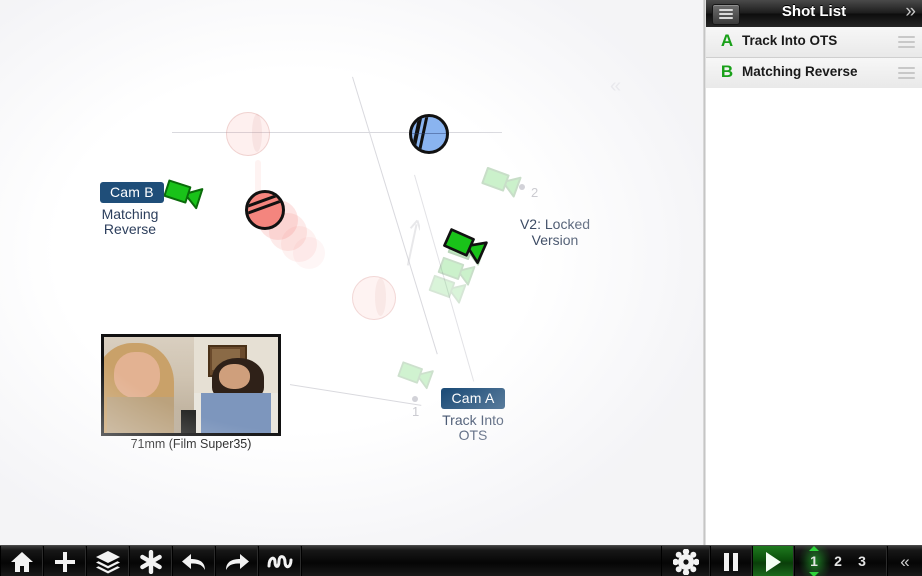 Image resolution: width=922 pixels, height=576 pixels. I want to click on camera-a-ghost-start, so click(417, 374).